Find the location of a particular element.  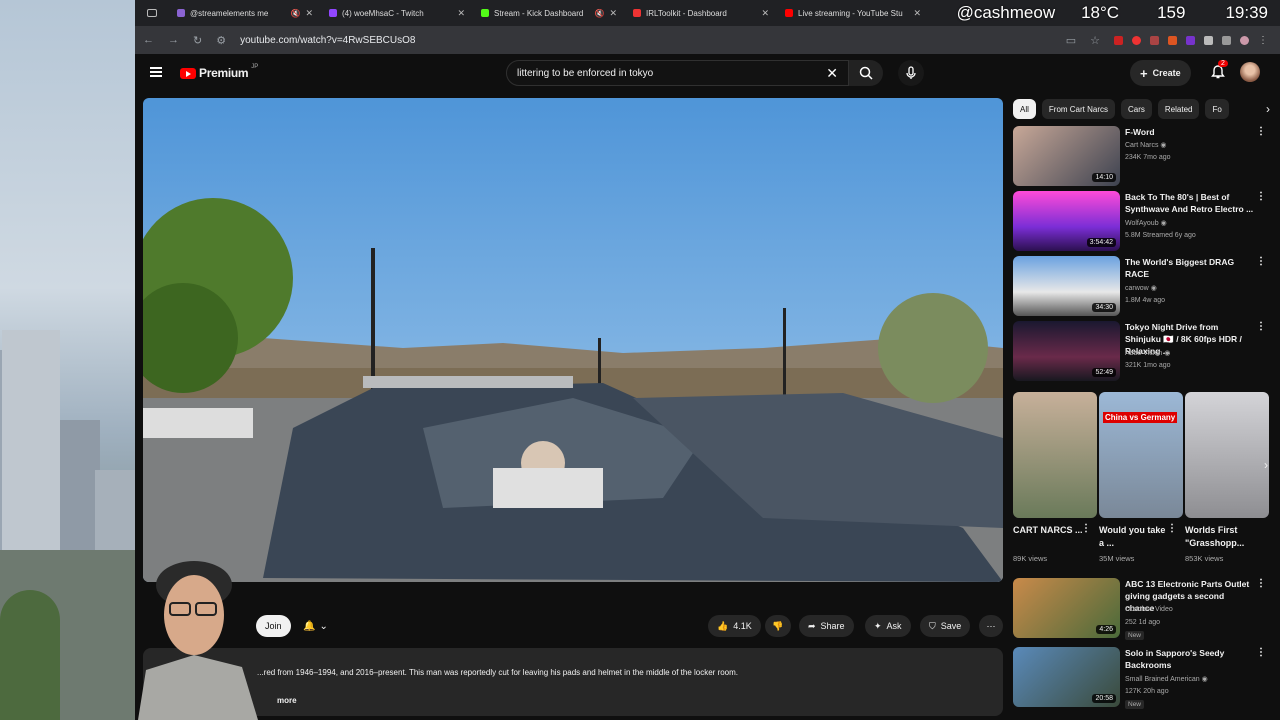

bookmark-icon: ⛉ is located at coordinates (932, 625).